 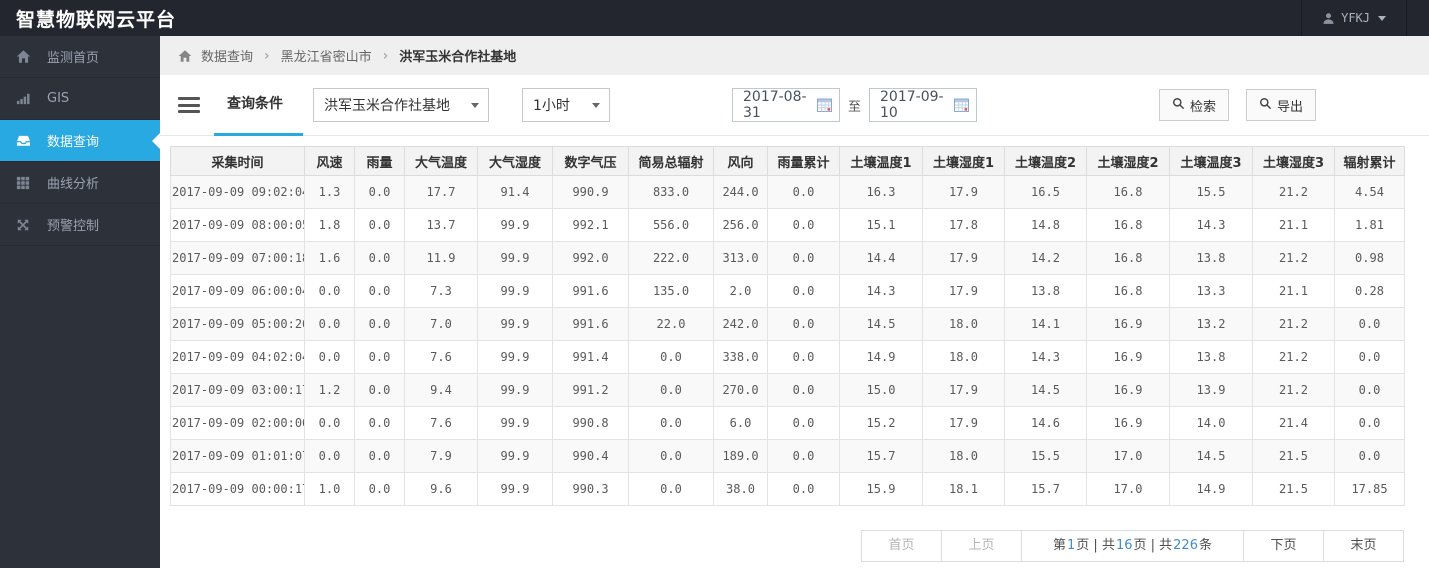 What do you see at coordinates (786, 105) in the screenshot?
I see `date-from-input: 2017-08-31` at bounding box center [786, 105].